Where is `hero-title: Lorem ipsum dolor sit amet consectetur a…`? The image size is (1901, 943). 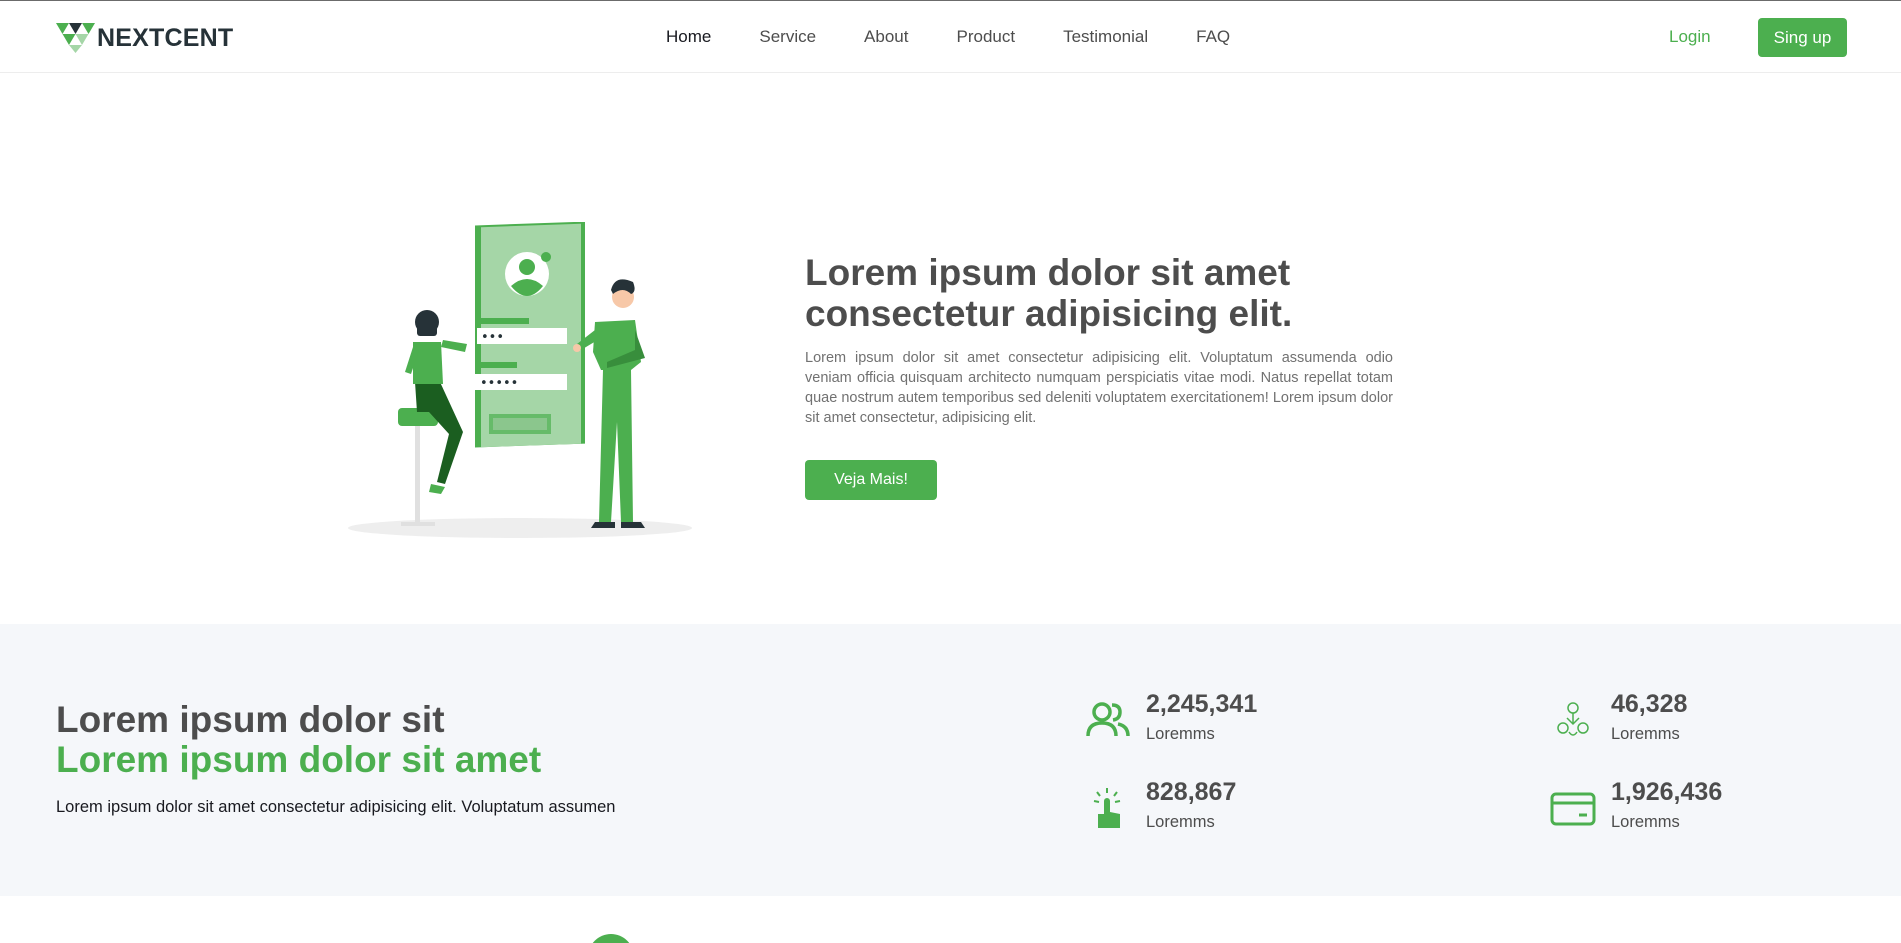 hero-title: Lorem ipsum dolor sit amet consectetur a… is located at coordinates (1049, 293).